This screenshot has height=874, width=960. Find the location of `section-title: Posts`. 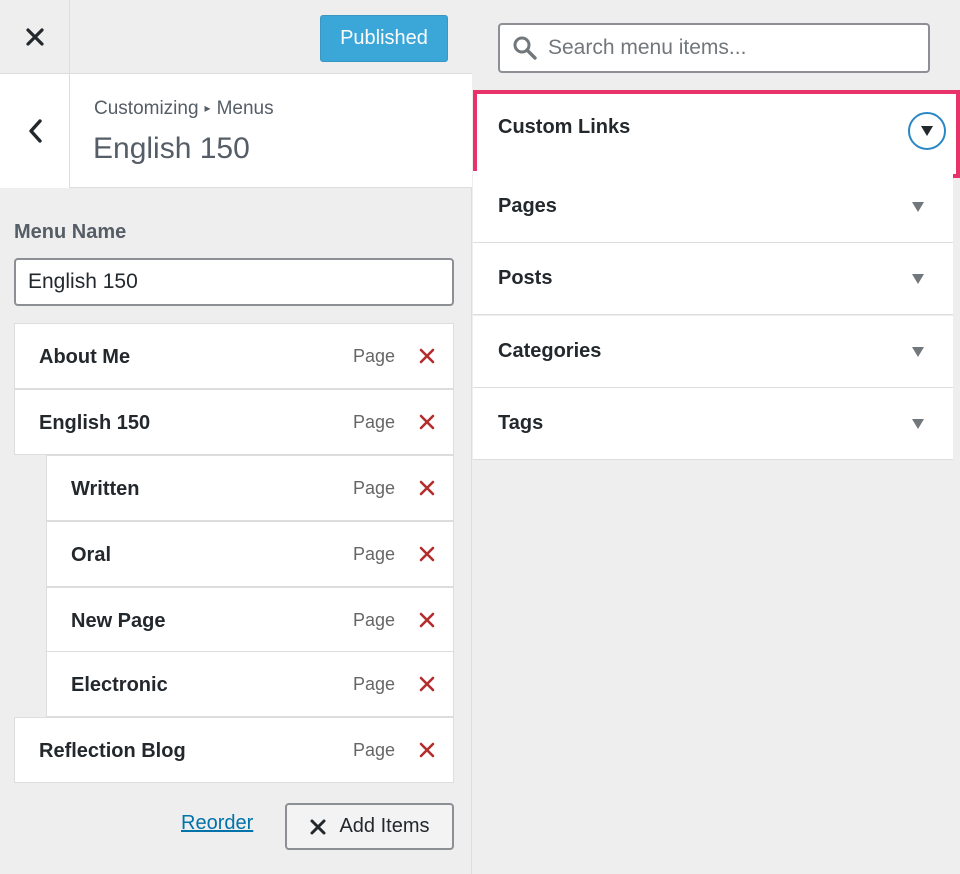

section-title: Posts is located at coordinates (525, 278).